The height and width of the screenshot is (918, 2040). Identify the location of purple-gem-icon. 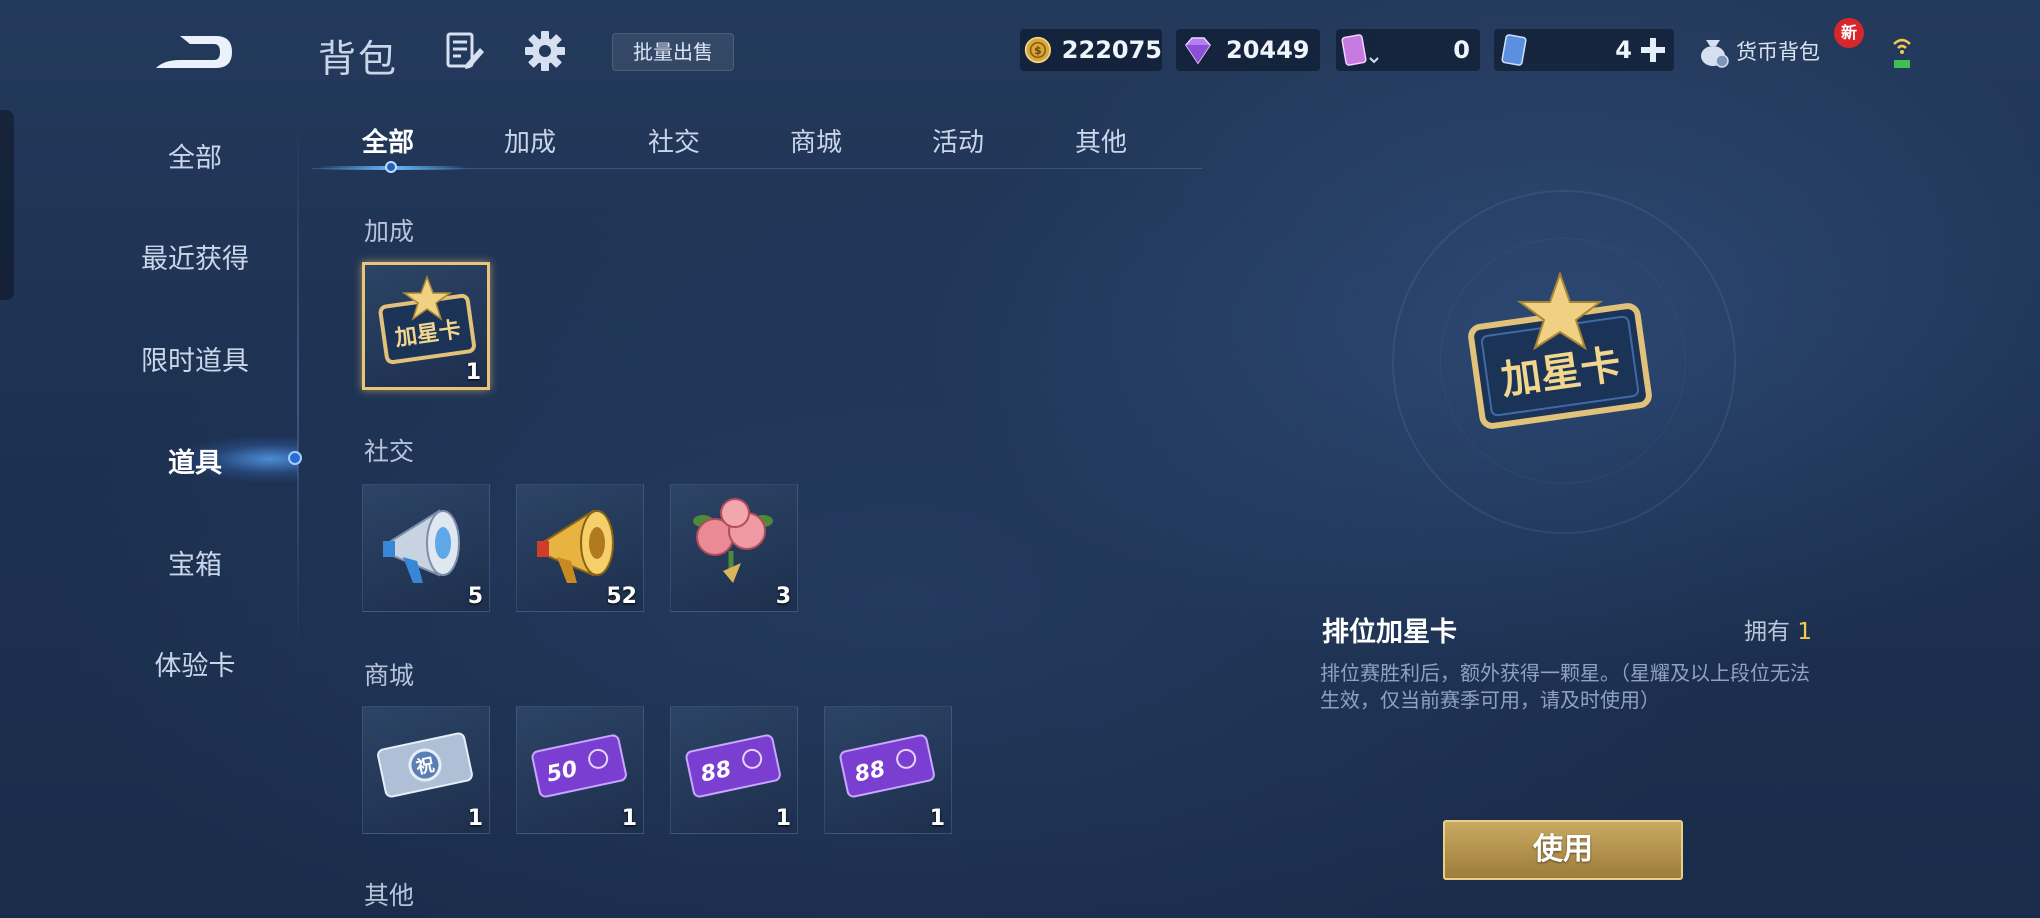
(1198, 51).